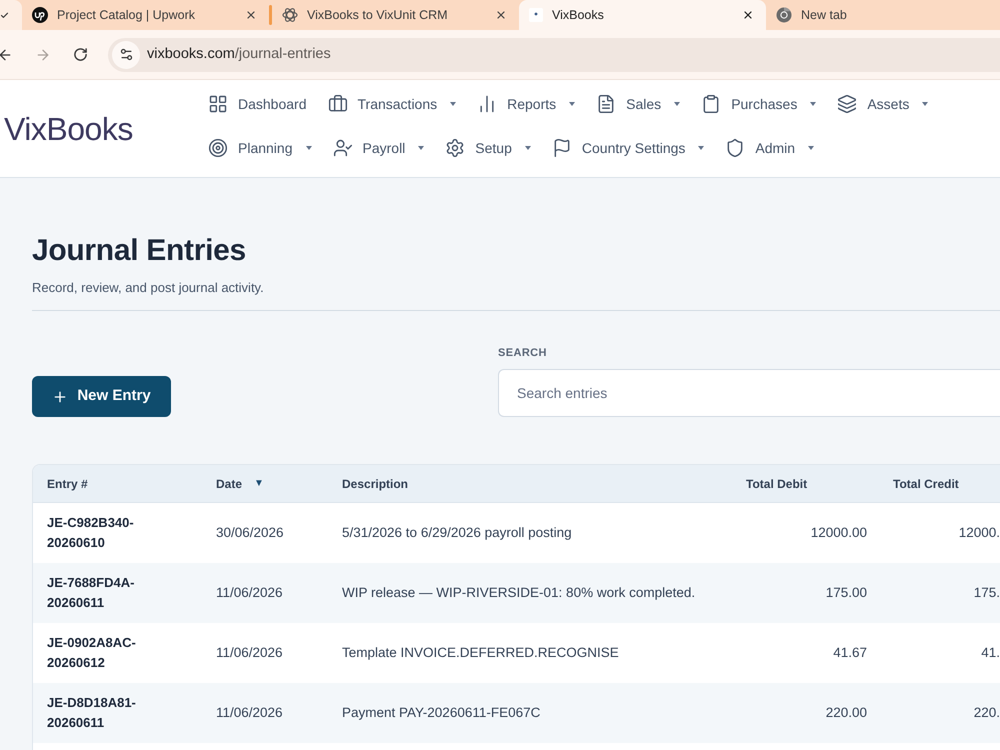 The image size is (1000, 750). What do you see at coordinates (455, 148) in the screenshot?
I see `settings-icon` at bounding box center [455, 148].